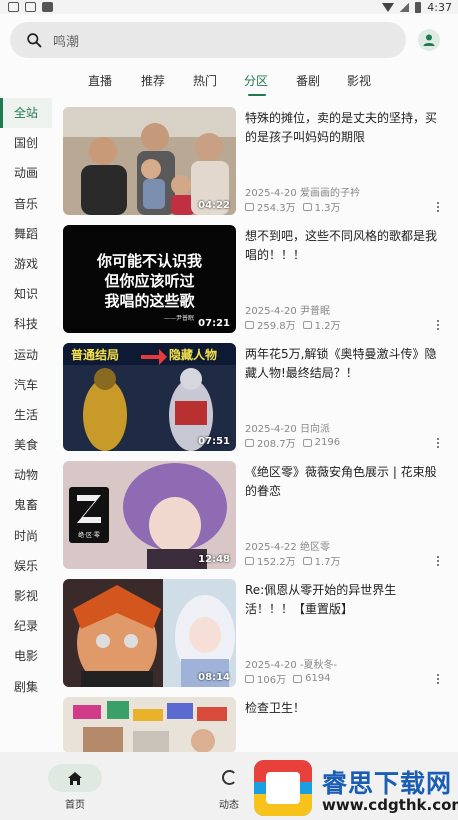 The width and height of the screenshot is (458, 820). I want to click on video-duration: 07:21, so click(214, 323).